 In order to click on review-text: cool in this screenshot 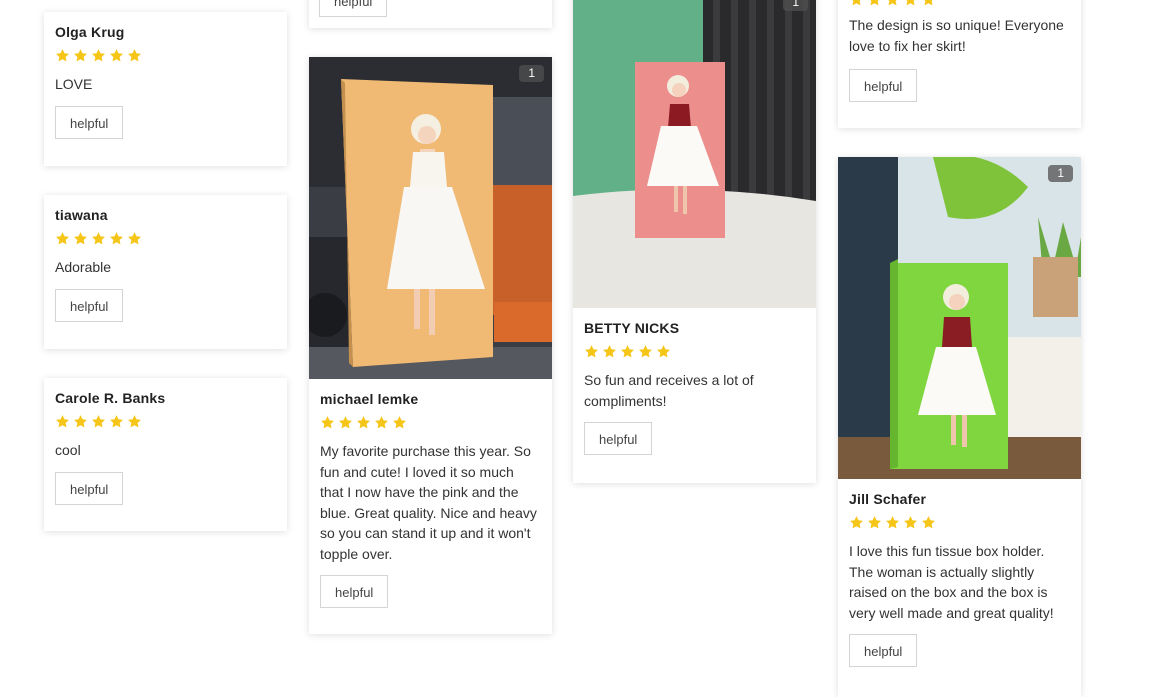, I will do `click(68, 450)`.